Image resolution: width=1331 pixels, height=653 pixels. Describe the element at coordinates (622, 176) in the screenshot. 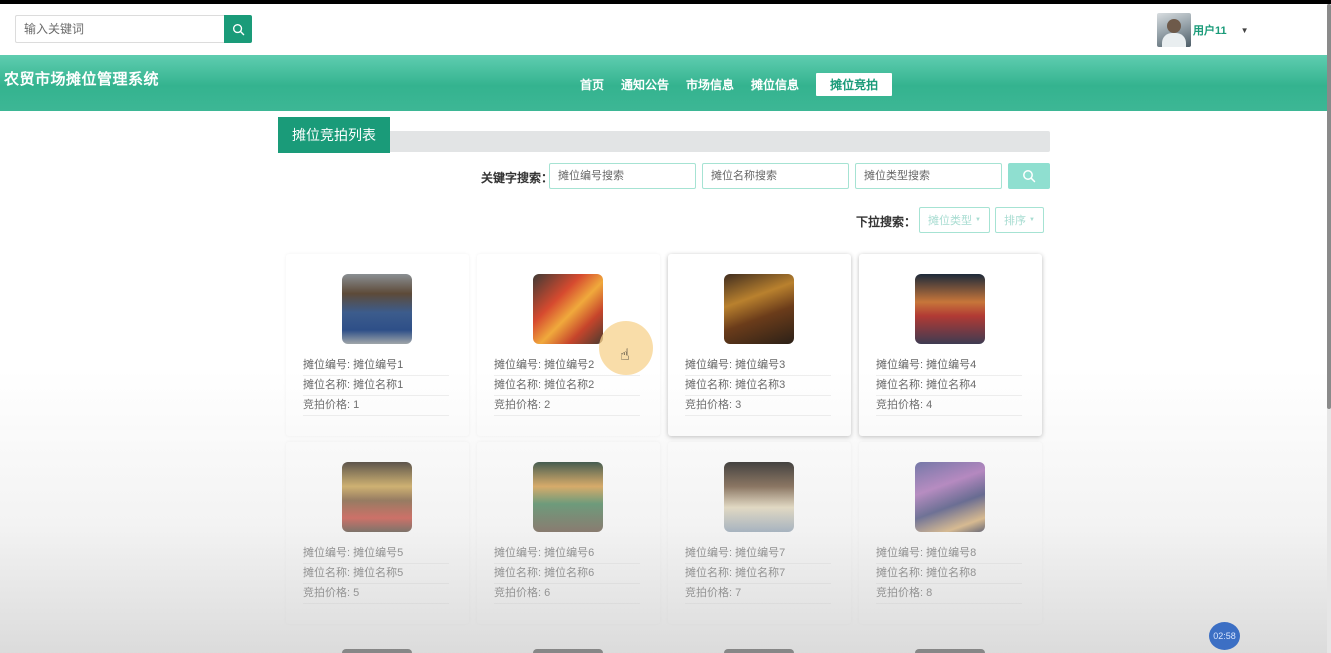

I see `stall-code-search-input` at that location.